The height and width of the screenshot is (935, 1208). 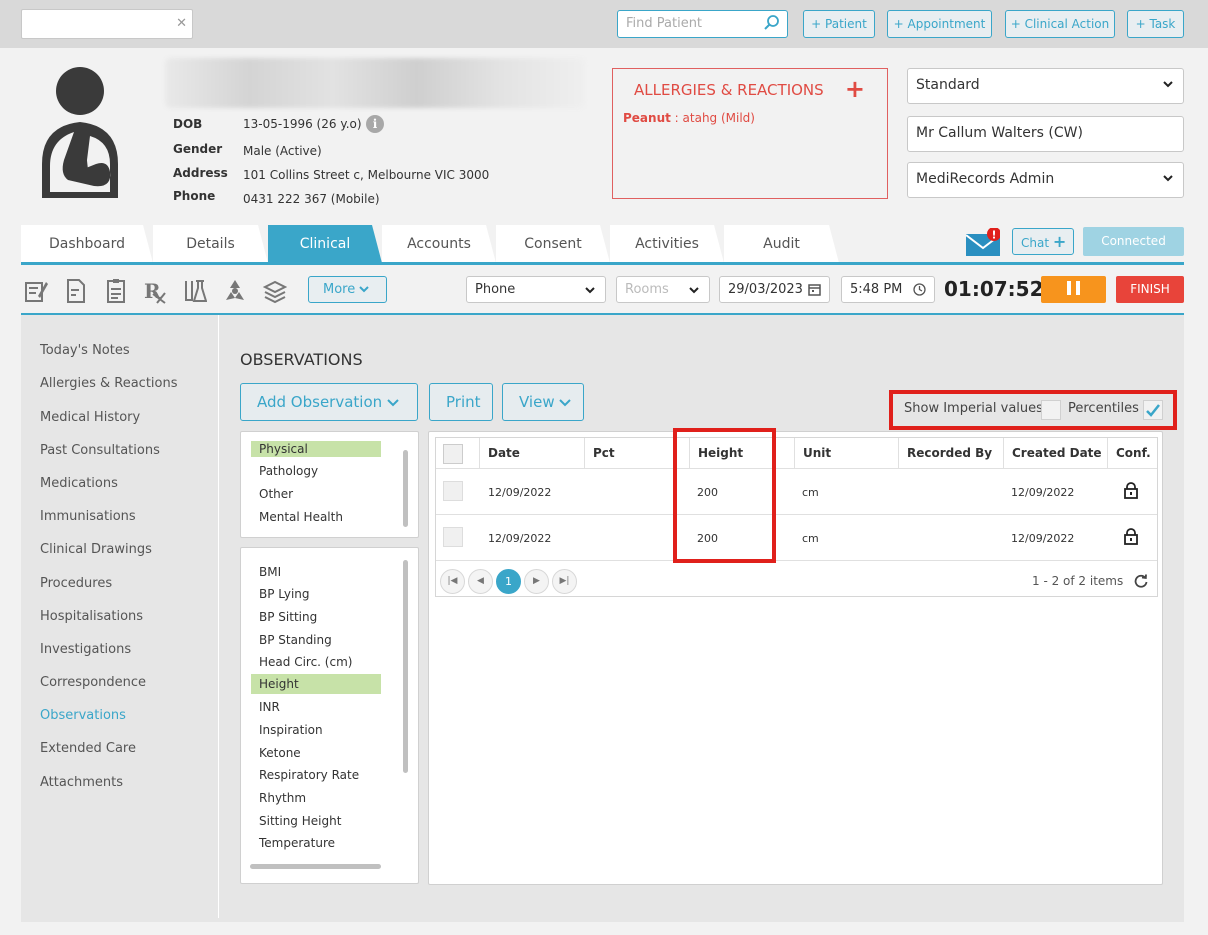 What do you see at coordinates (1073, 289) in the screenshot?
I see `pause-button` at bounding box center [1073, 289].